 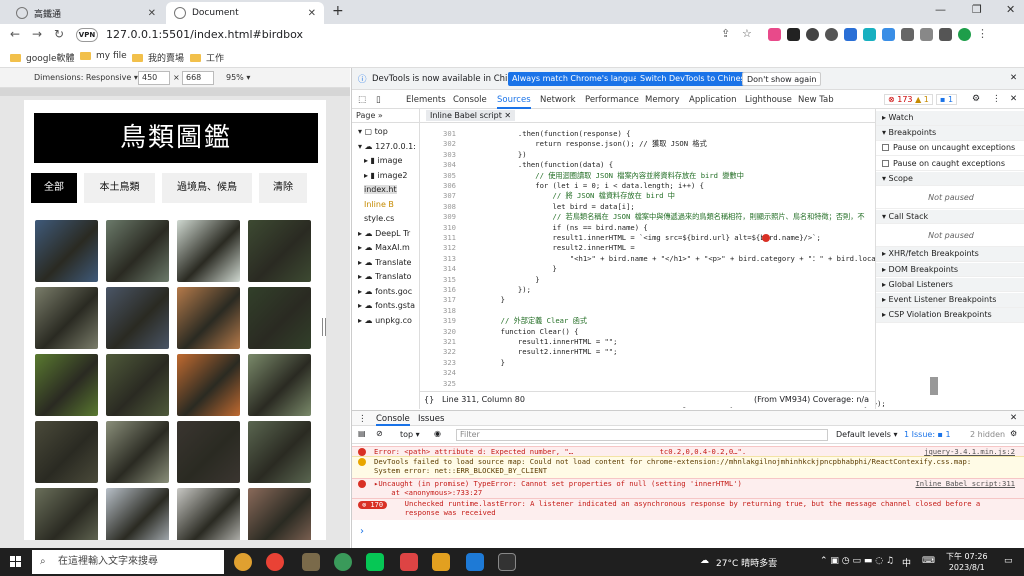 What do you see at coordinates (158, 57) in the screenshot?
I see `bookmark-folder: 我的賣場` at bounding box center [158, 57].